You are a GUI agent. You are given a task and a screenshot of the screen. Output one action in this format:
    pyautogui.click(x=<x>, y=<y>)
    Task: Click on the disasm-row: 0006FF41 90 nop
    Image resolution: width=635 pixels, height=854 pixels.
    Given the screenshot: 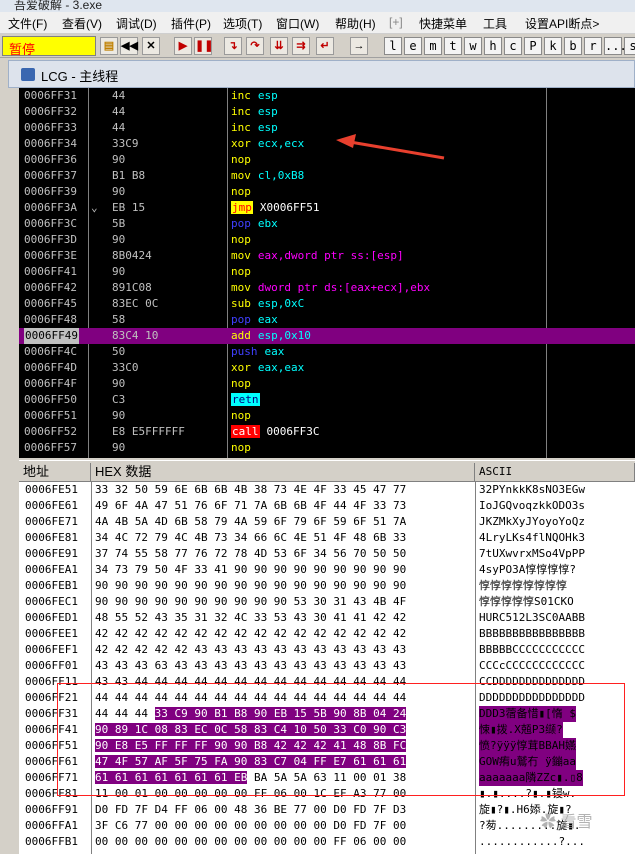 What is the action you would take?
    pyautogui.click(x=327, y=272)
    